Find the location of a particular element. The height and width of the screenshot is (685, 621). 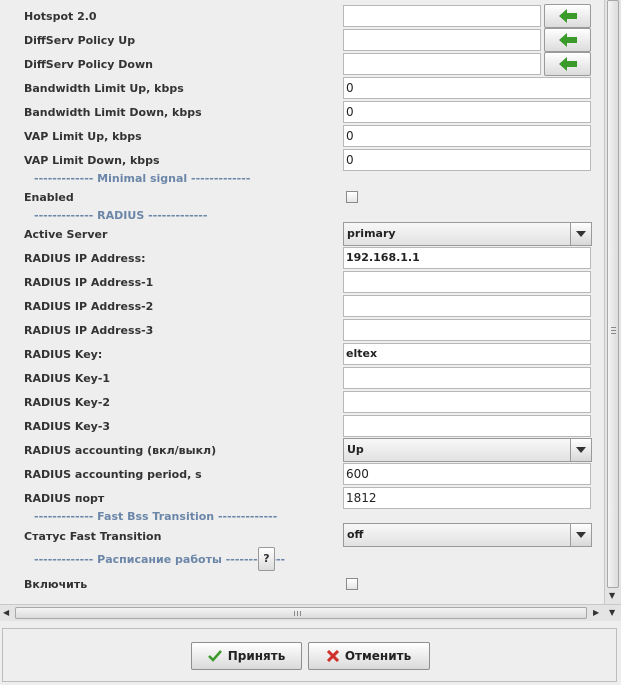

radius-ip3-field is located at coordinates (467, 330).